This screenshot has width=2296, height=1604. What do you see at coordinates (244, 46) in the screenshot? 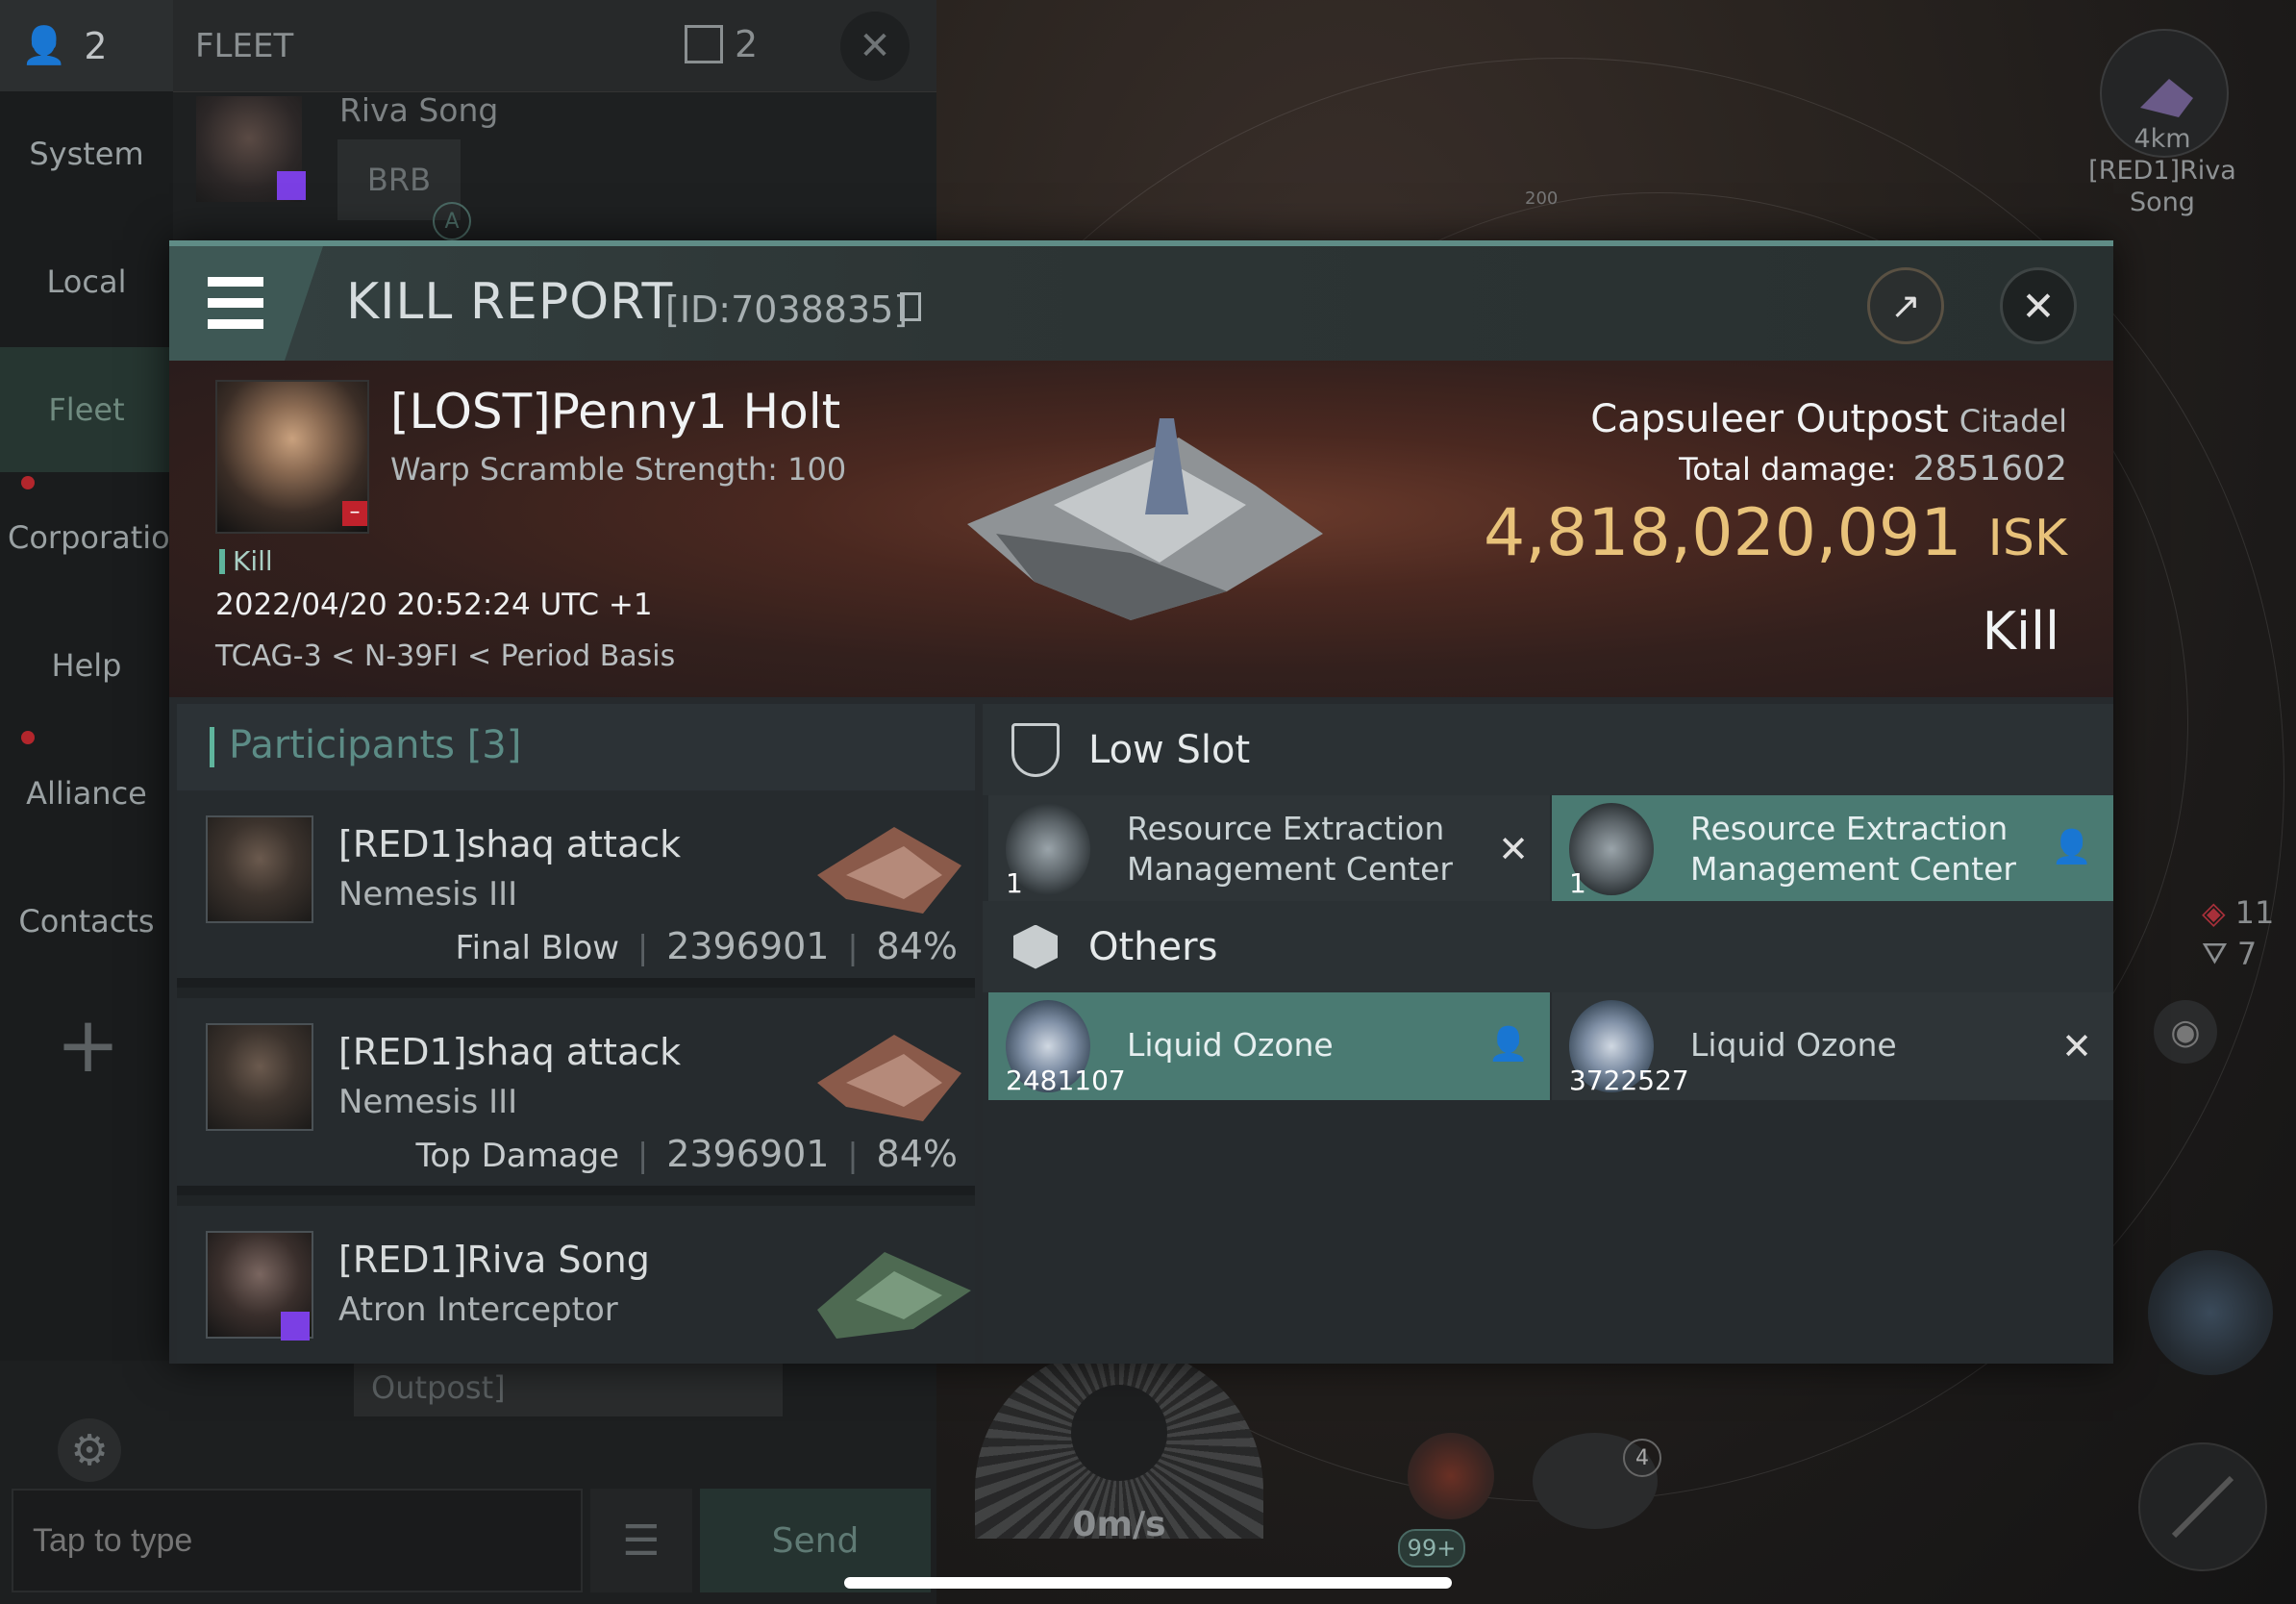
I see `fleet-title: FLEET` at bounding box center [244, 46].